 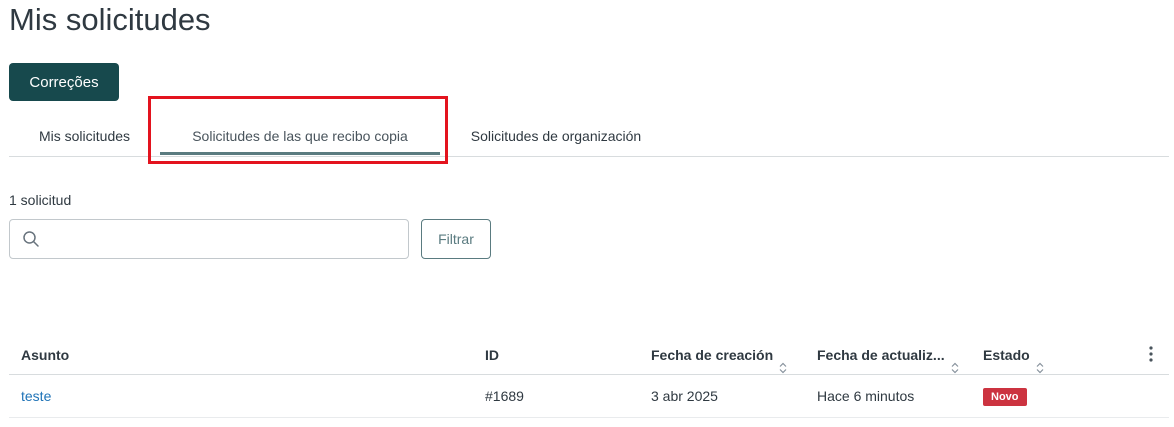 What do you see at coordinates (110, 19) in the screenshot?
I see `page-title: Mis solicitudes` at bounding box center [110, 19].